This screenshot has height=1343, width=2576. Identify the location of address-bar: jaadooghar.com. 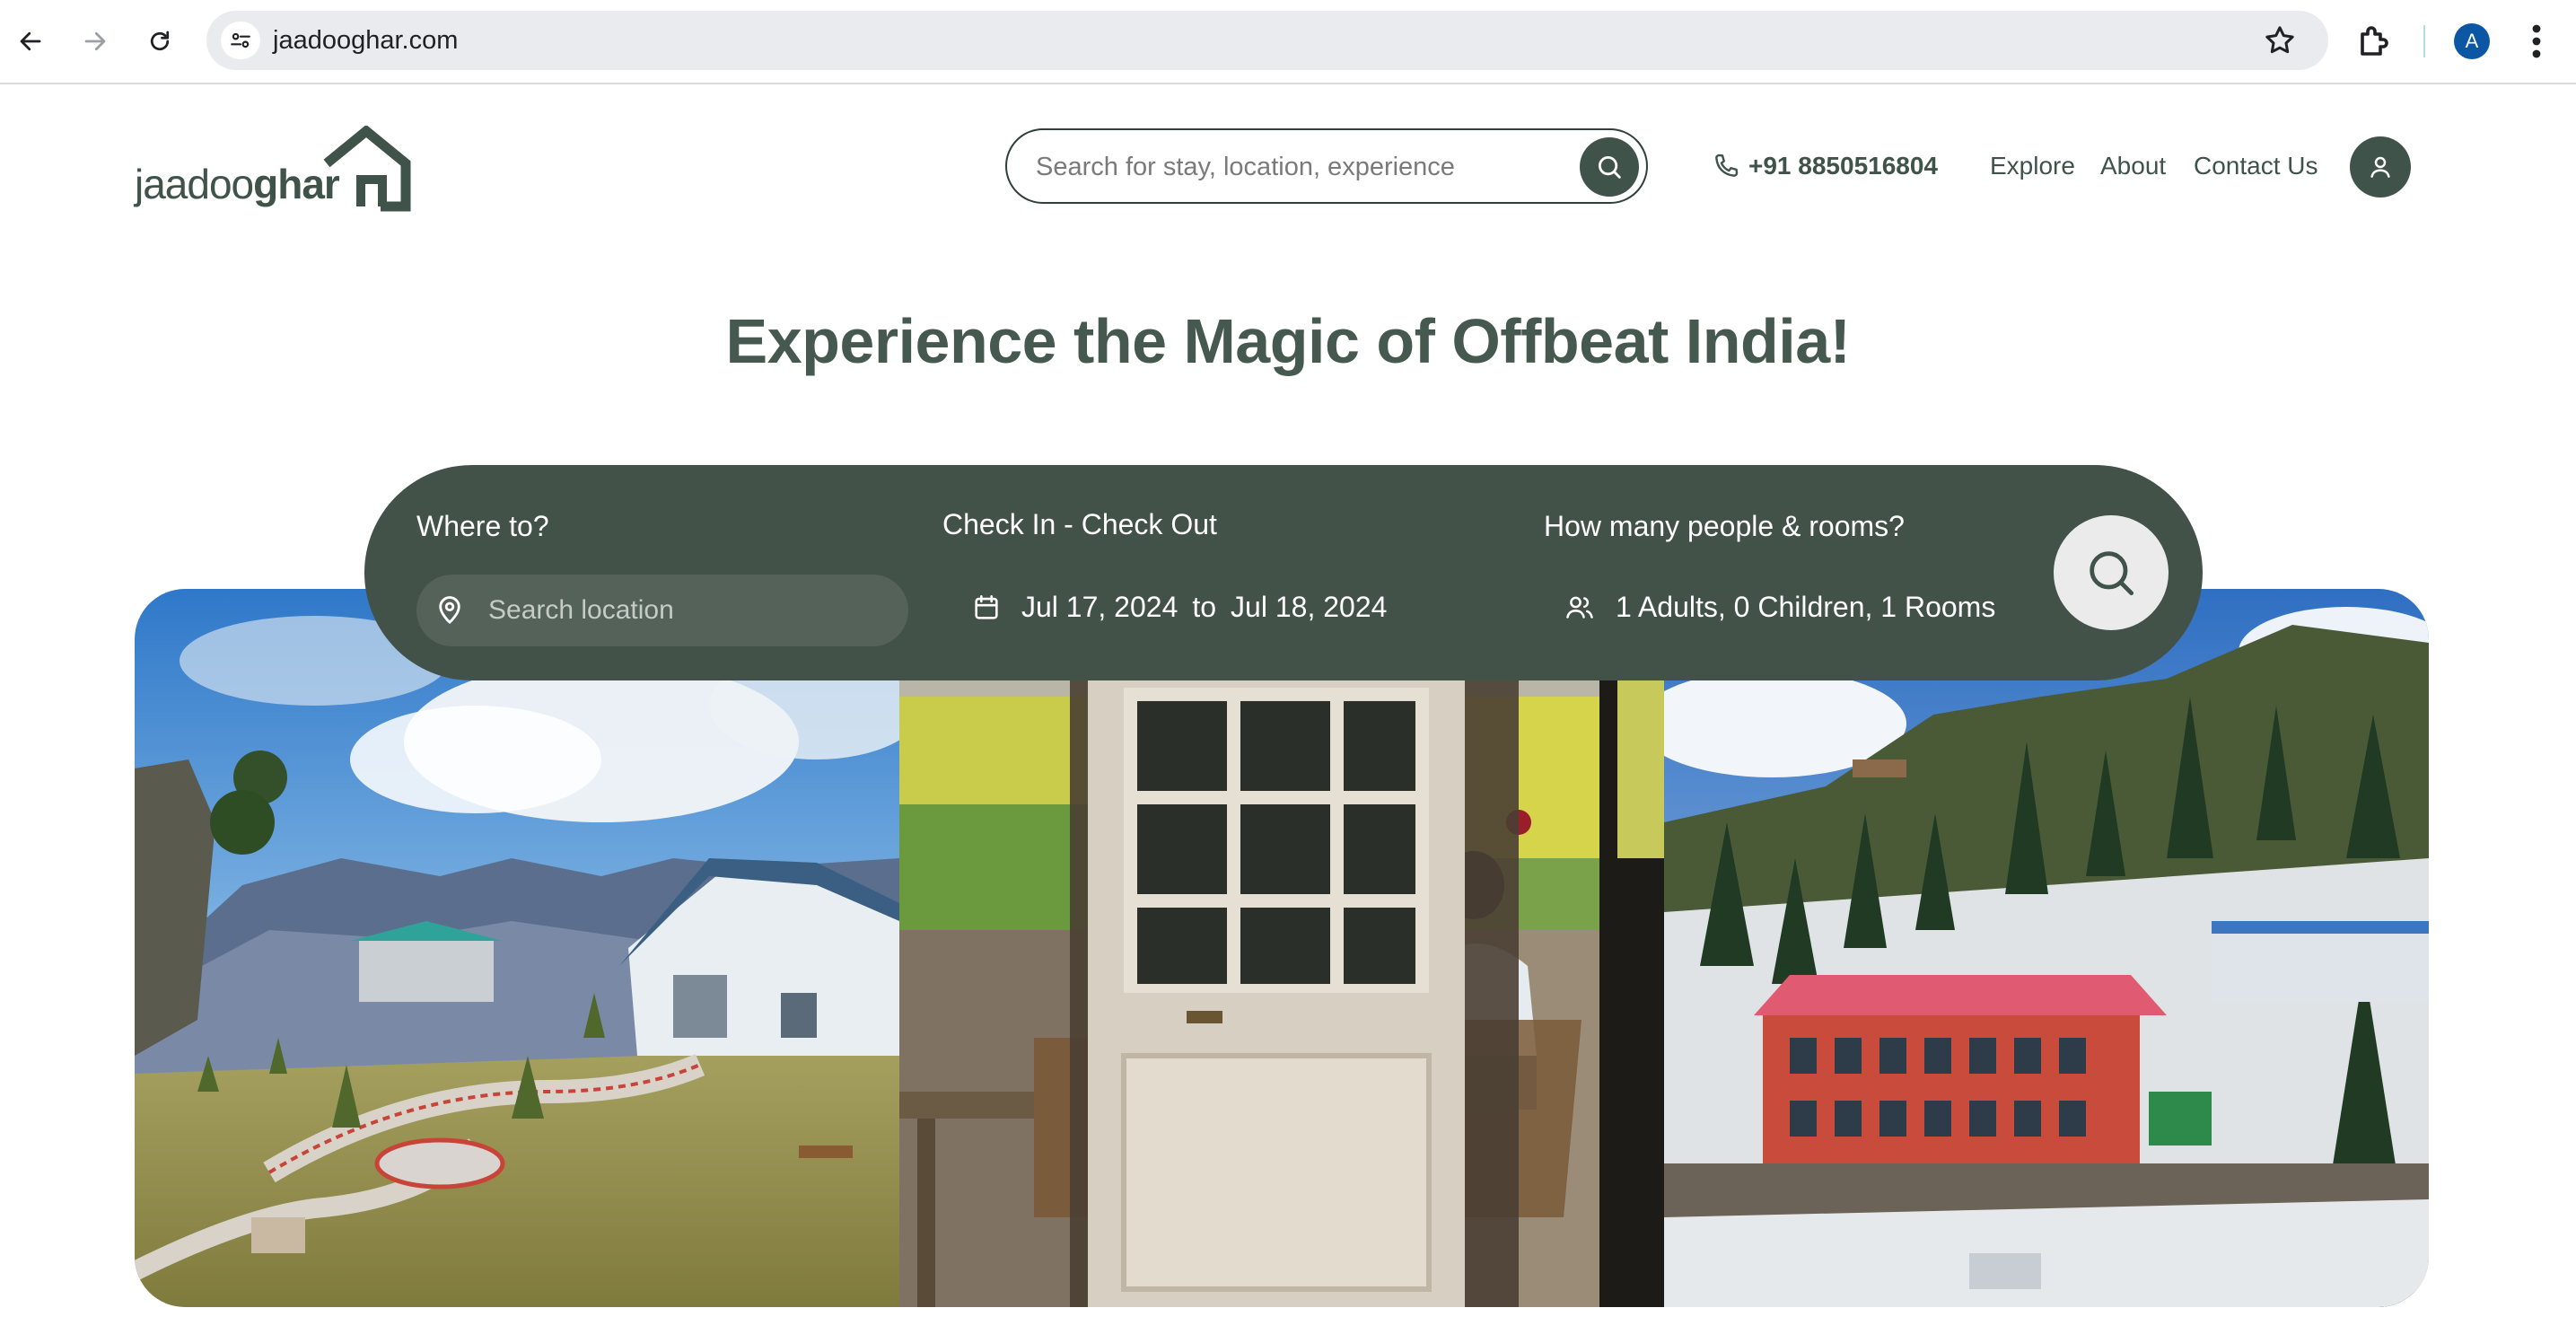
(1267, 40).